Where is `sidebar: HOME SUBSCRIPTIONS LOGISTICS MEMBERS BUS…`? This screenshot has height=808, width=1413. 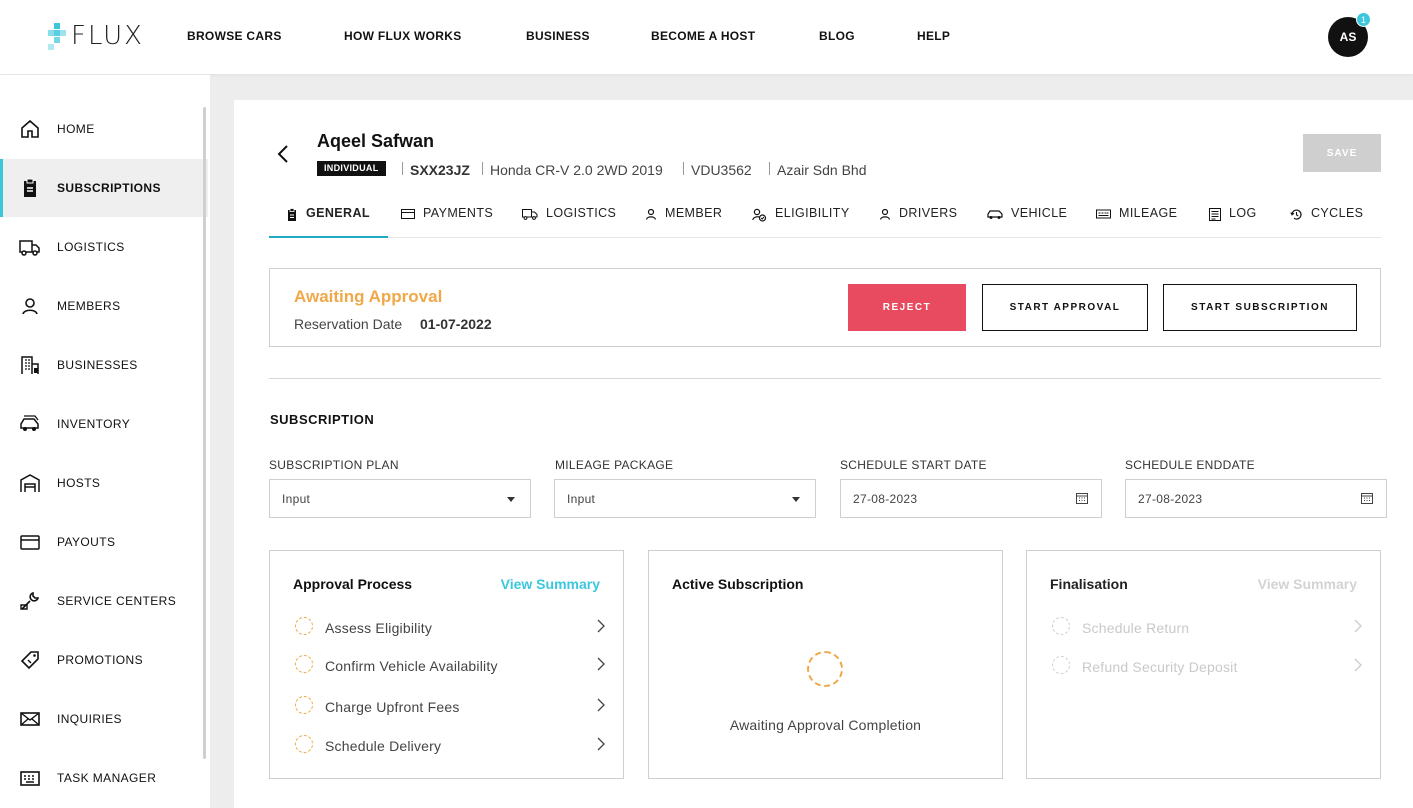
sidebar: HOME SUBSCRIPTIONS LOGISTICS MEMBERS BUS… is located at coordinates (105, 441).